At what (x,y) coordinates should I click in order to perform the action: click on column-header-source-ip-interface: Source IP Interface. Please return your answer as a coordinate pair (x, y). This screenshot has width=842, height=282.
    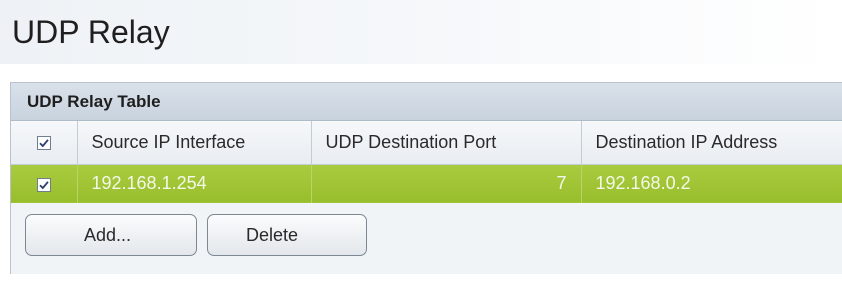
    Looking at the image, I should click on (194, 143).